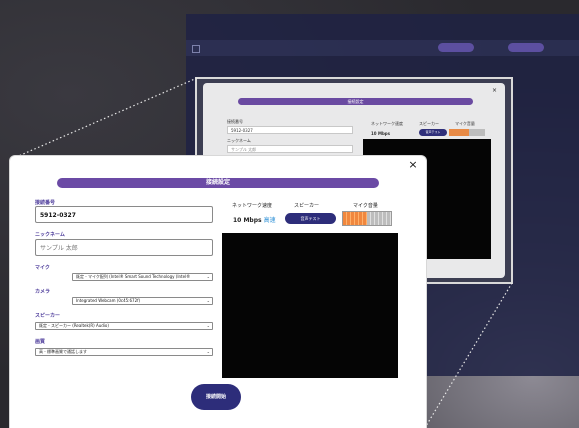  I want to click on network-speed-value: 10 Mbps 高速, so click(254, 219).